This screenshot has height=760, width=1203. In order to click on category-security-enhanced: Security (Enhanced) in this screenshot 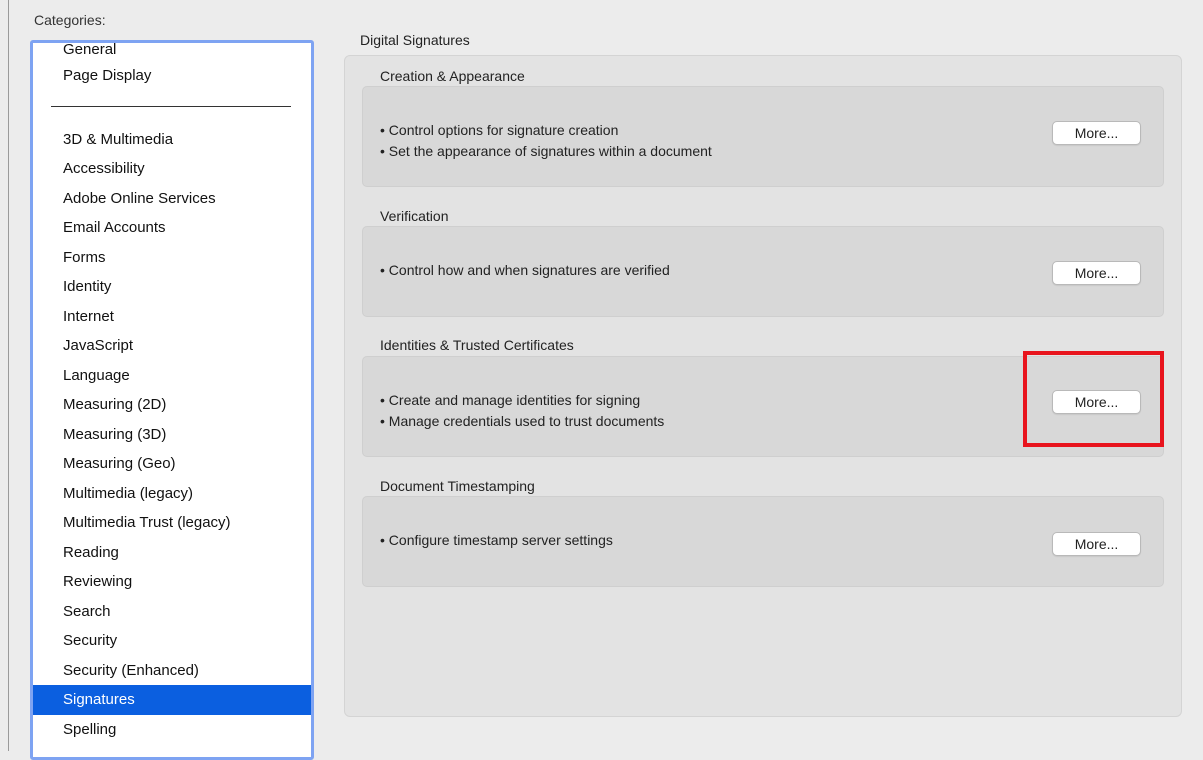, I will do `click(172, 671)`.